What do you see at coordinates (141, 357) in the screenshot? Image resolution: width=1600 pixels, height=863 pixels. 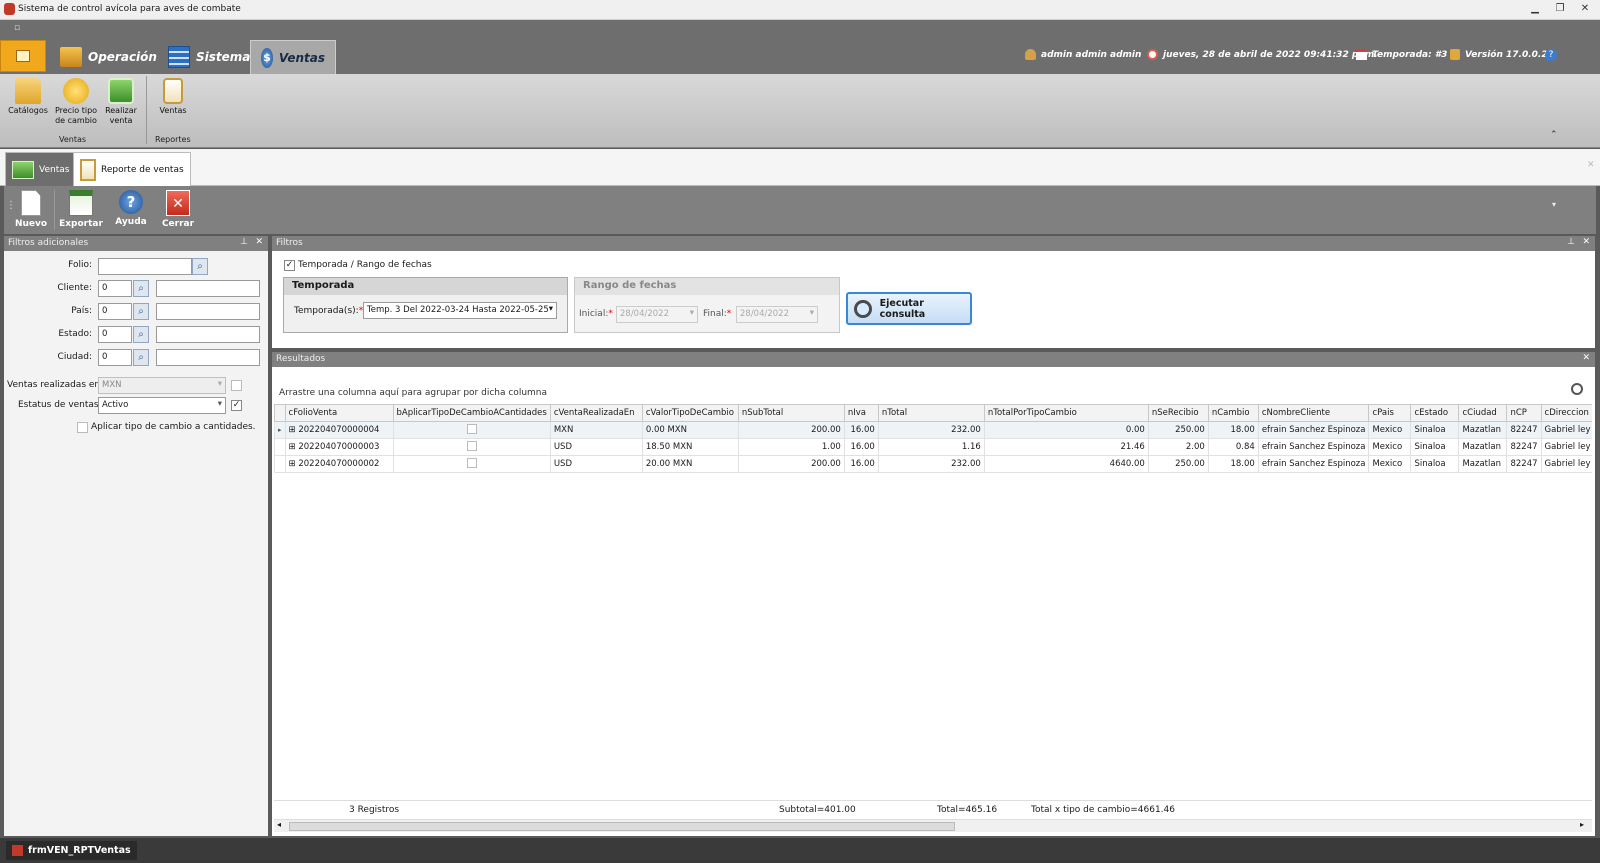 I see `ciudad-search-icon: ⌕` at bounding box center [141, 357].